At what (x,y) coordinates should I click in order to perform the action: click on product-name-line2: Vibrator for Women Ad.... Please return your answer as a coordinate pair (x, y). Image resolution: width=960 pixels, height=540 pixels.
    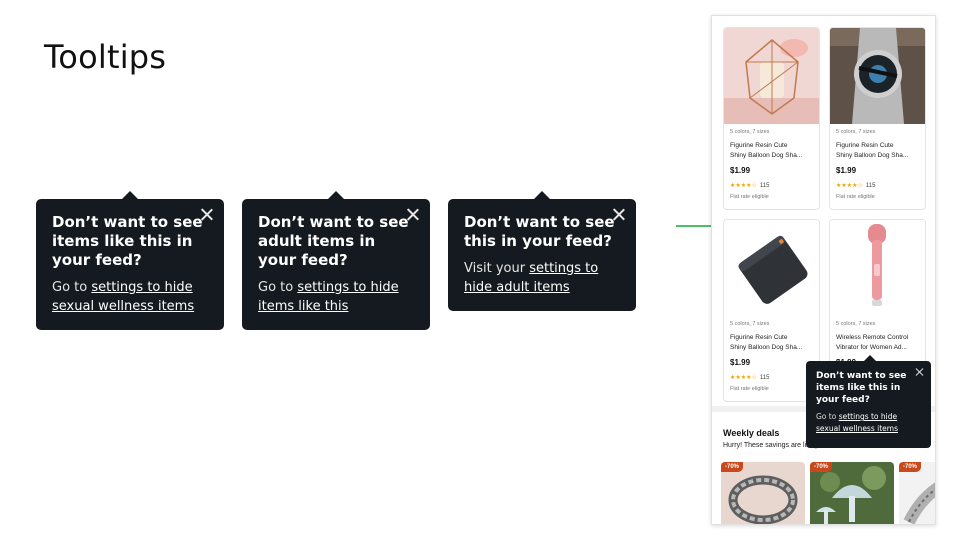
    Looking at the image, I should click on (871, 347).